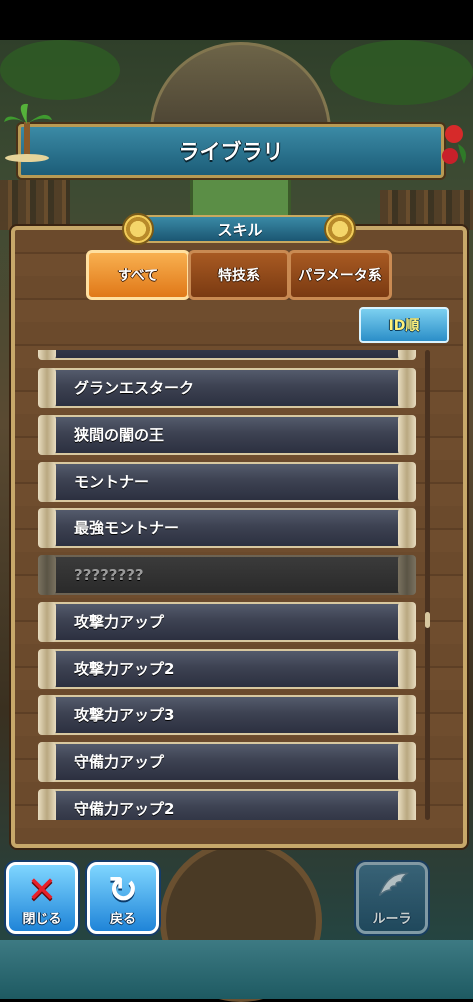 This screenshot has height=1002, width=473. I want to click on list-item: モントナー, so click(227, 482).